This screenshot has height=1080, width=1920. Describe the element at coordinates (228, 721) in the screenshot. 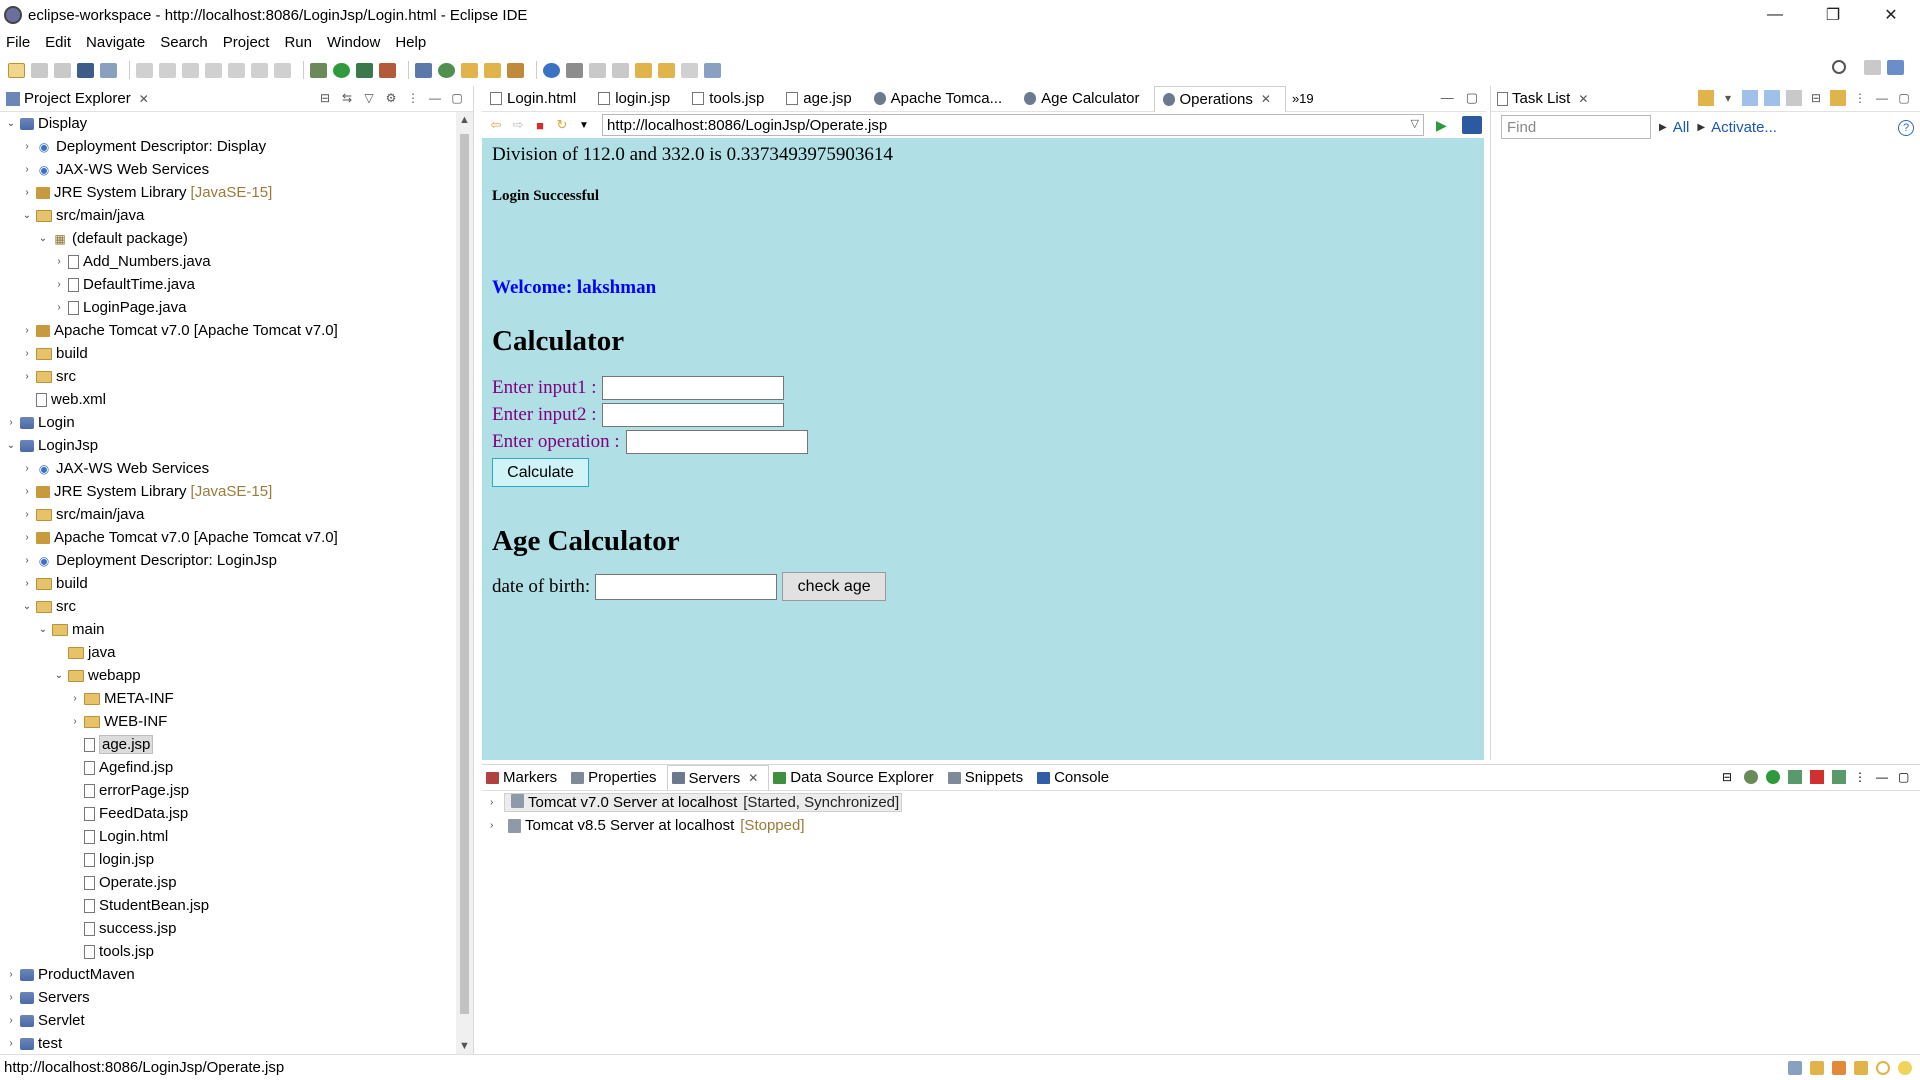

I see `tree-item: › WEB-INF` at that location.